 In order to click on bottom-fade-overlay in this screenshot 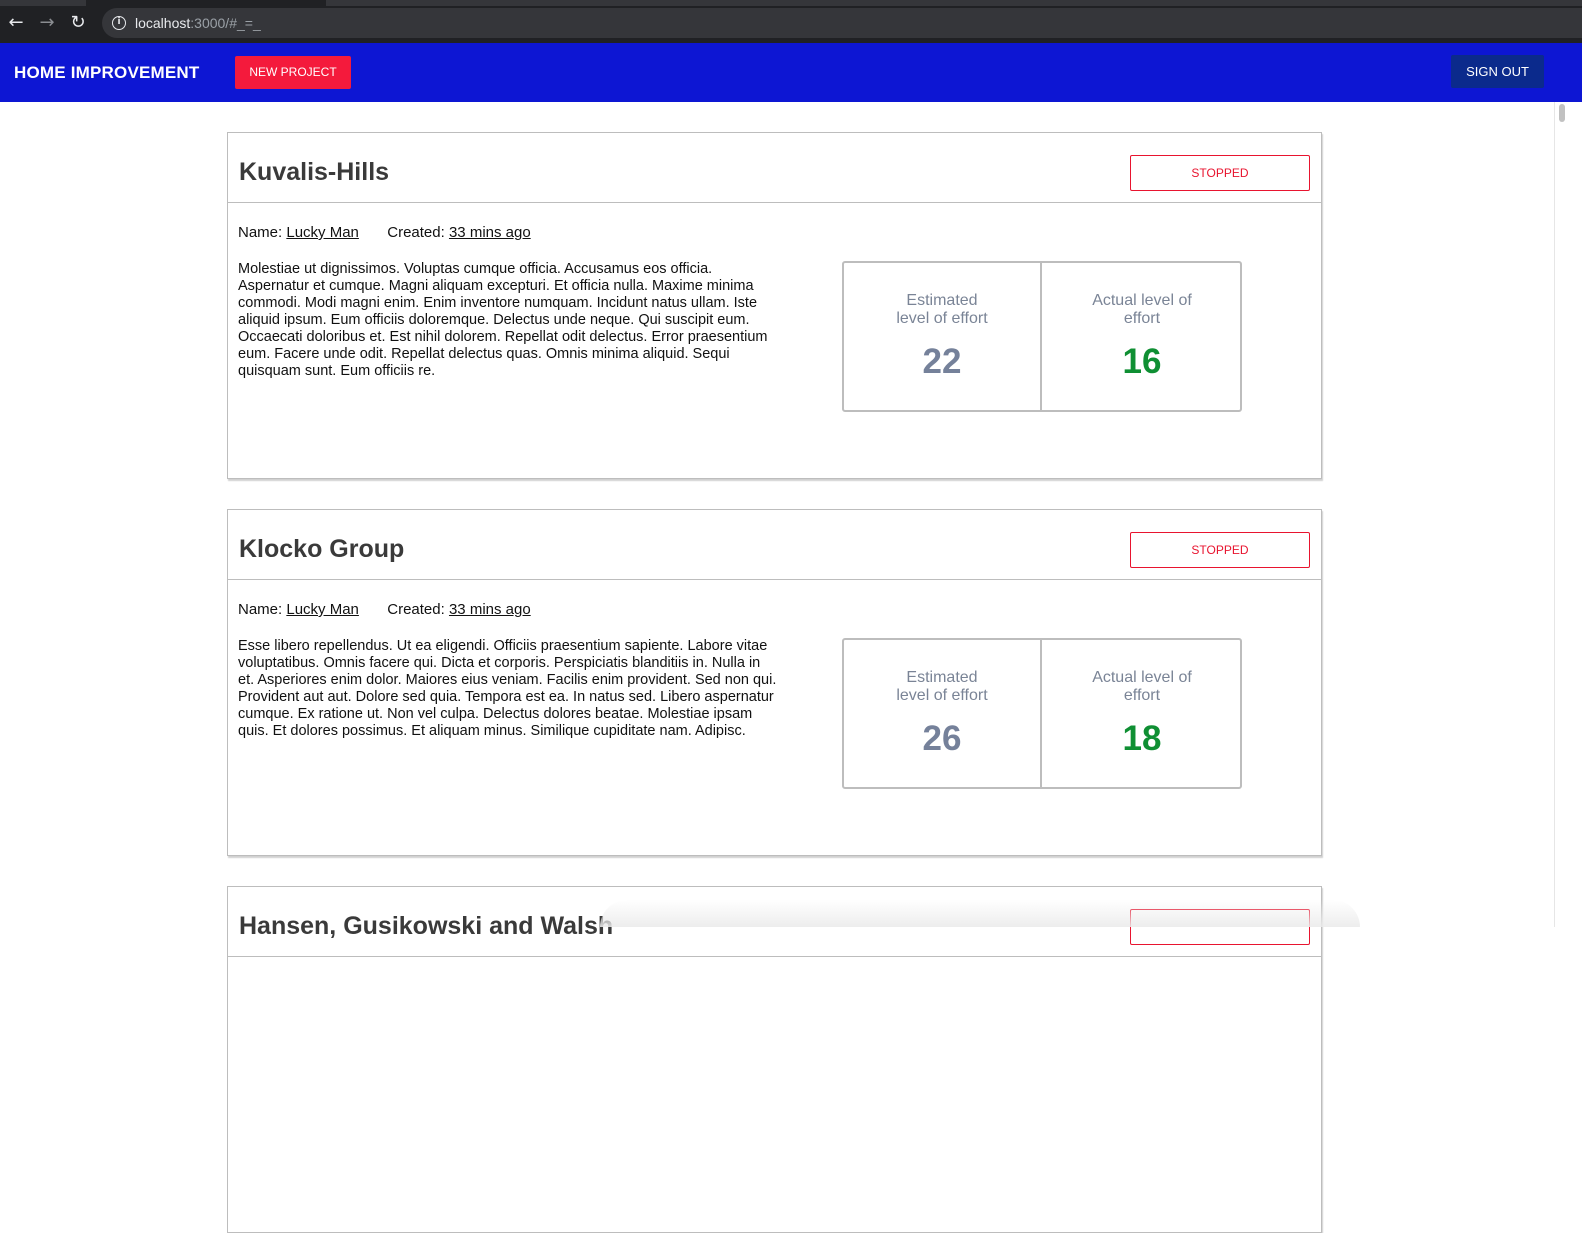, I will do `click(980, 913)`.